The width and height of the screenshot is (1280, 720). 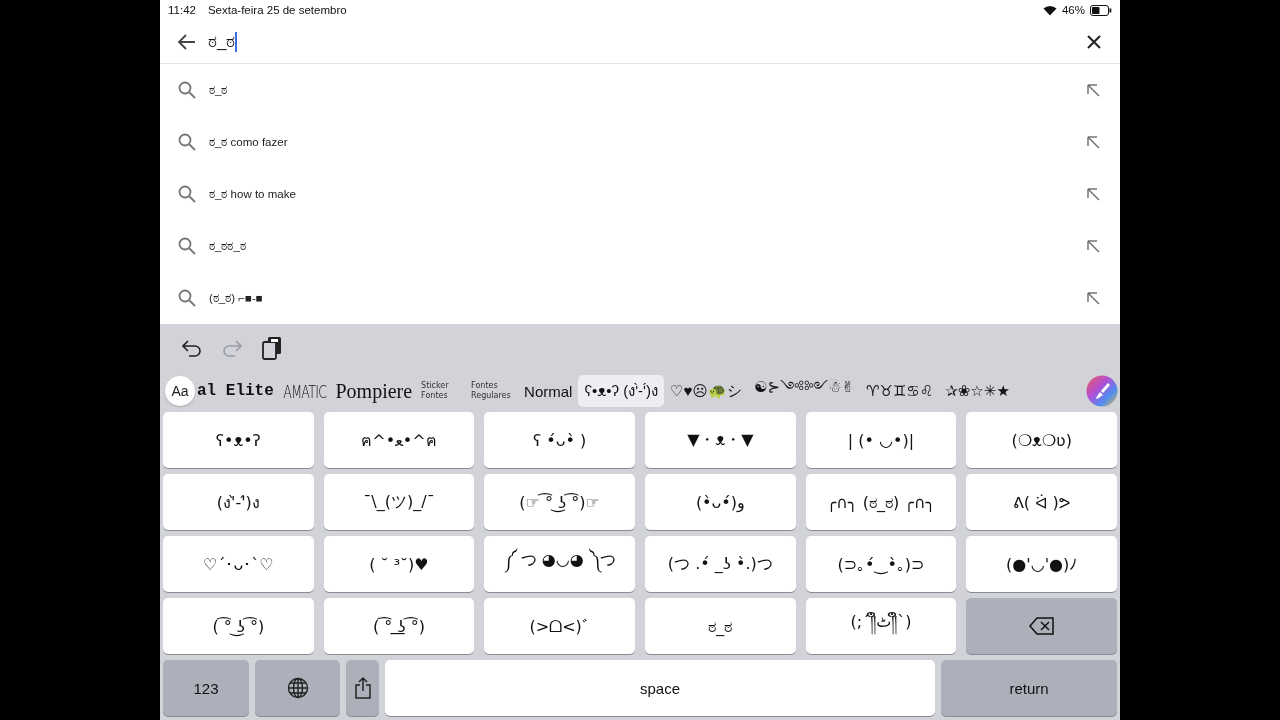 What do you see at coordinates (374, 391) in the screenshot?
I see `font-style-tab: Pompiere` at bounding box center [374, 391].